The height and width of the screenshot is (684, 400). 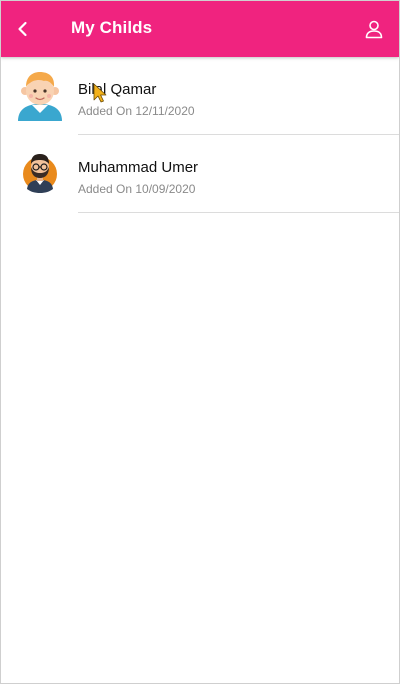 What do you see at coordinates (112, 27) in the screenshot?
I see `page-title: My Childs` at bounding box center [112, 27].